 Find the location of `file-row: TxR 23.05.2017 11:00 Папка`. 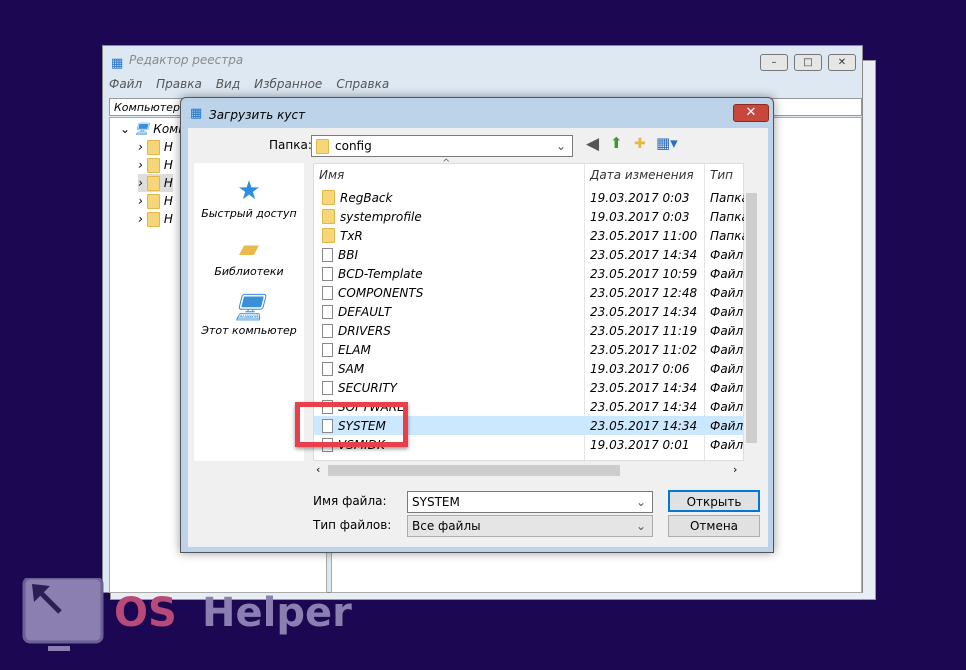

file-row: TxR 23.05.2017 11:00 Папка is located at coordinates (529, 235).